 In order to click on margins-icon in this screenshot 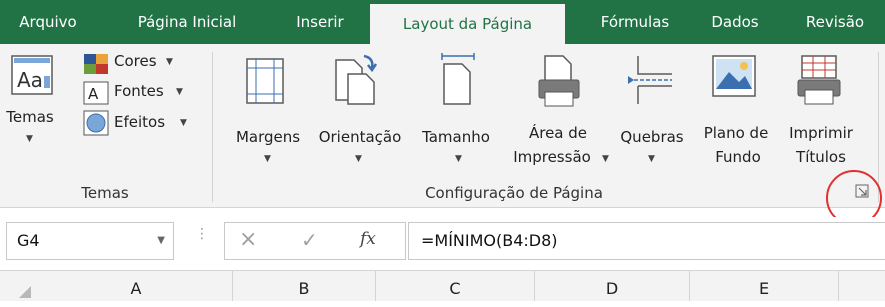, I will do `click(265, 81)`.